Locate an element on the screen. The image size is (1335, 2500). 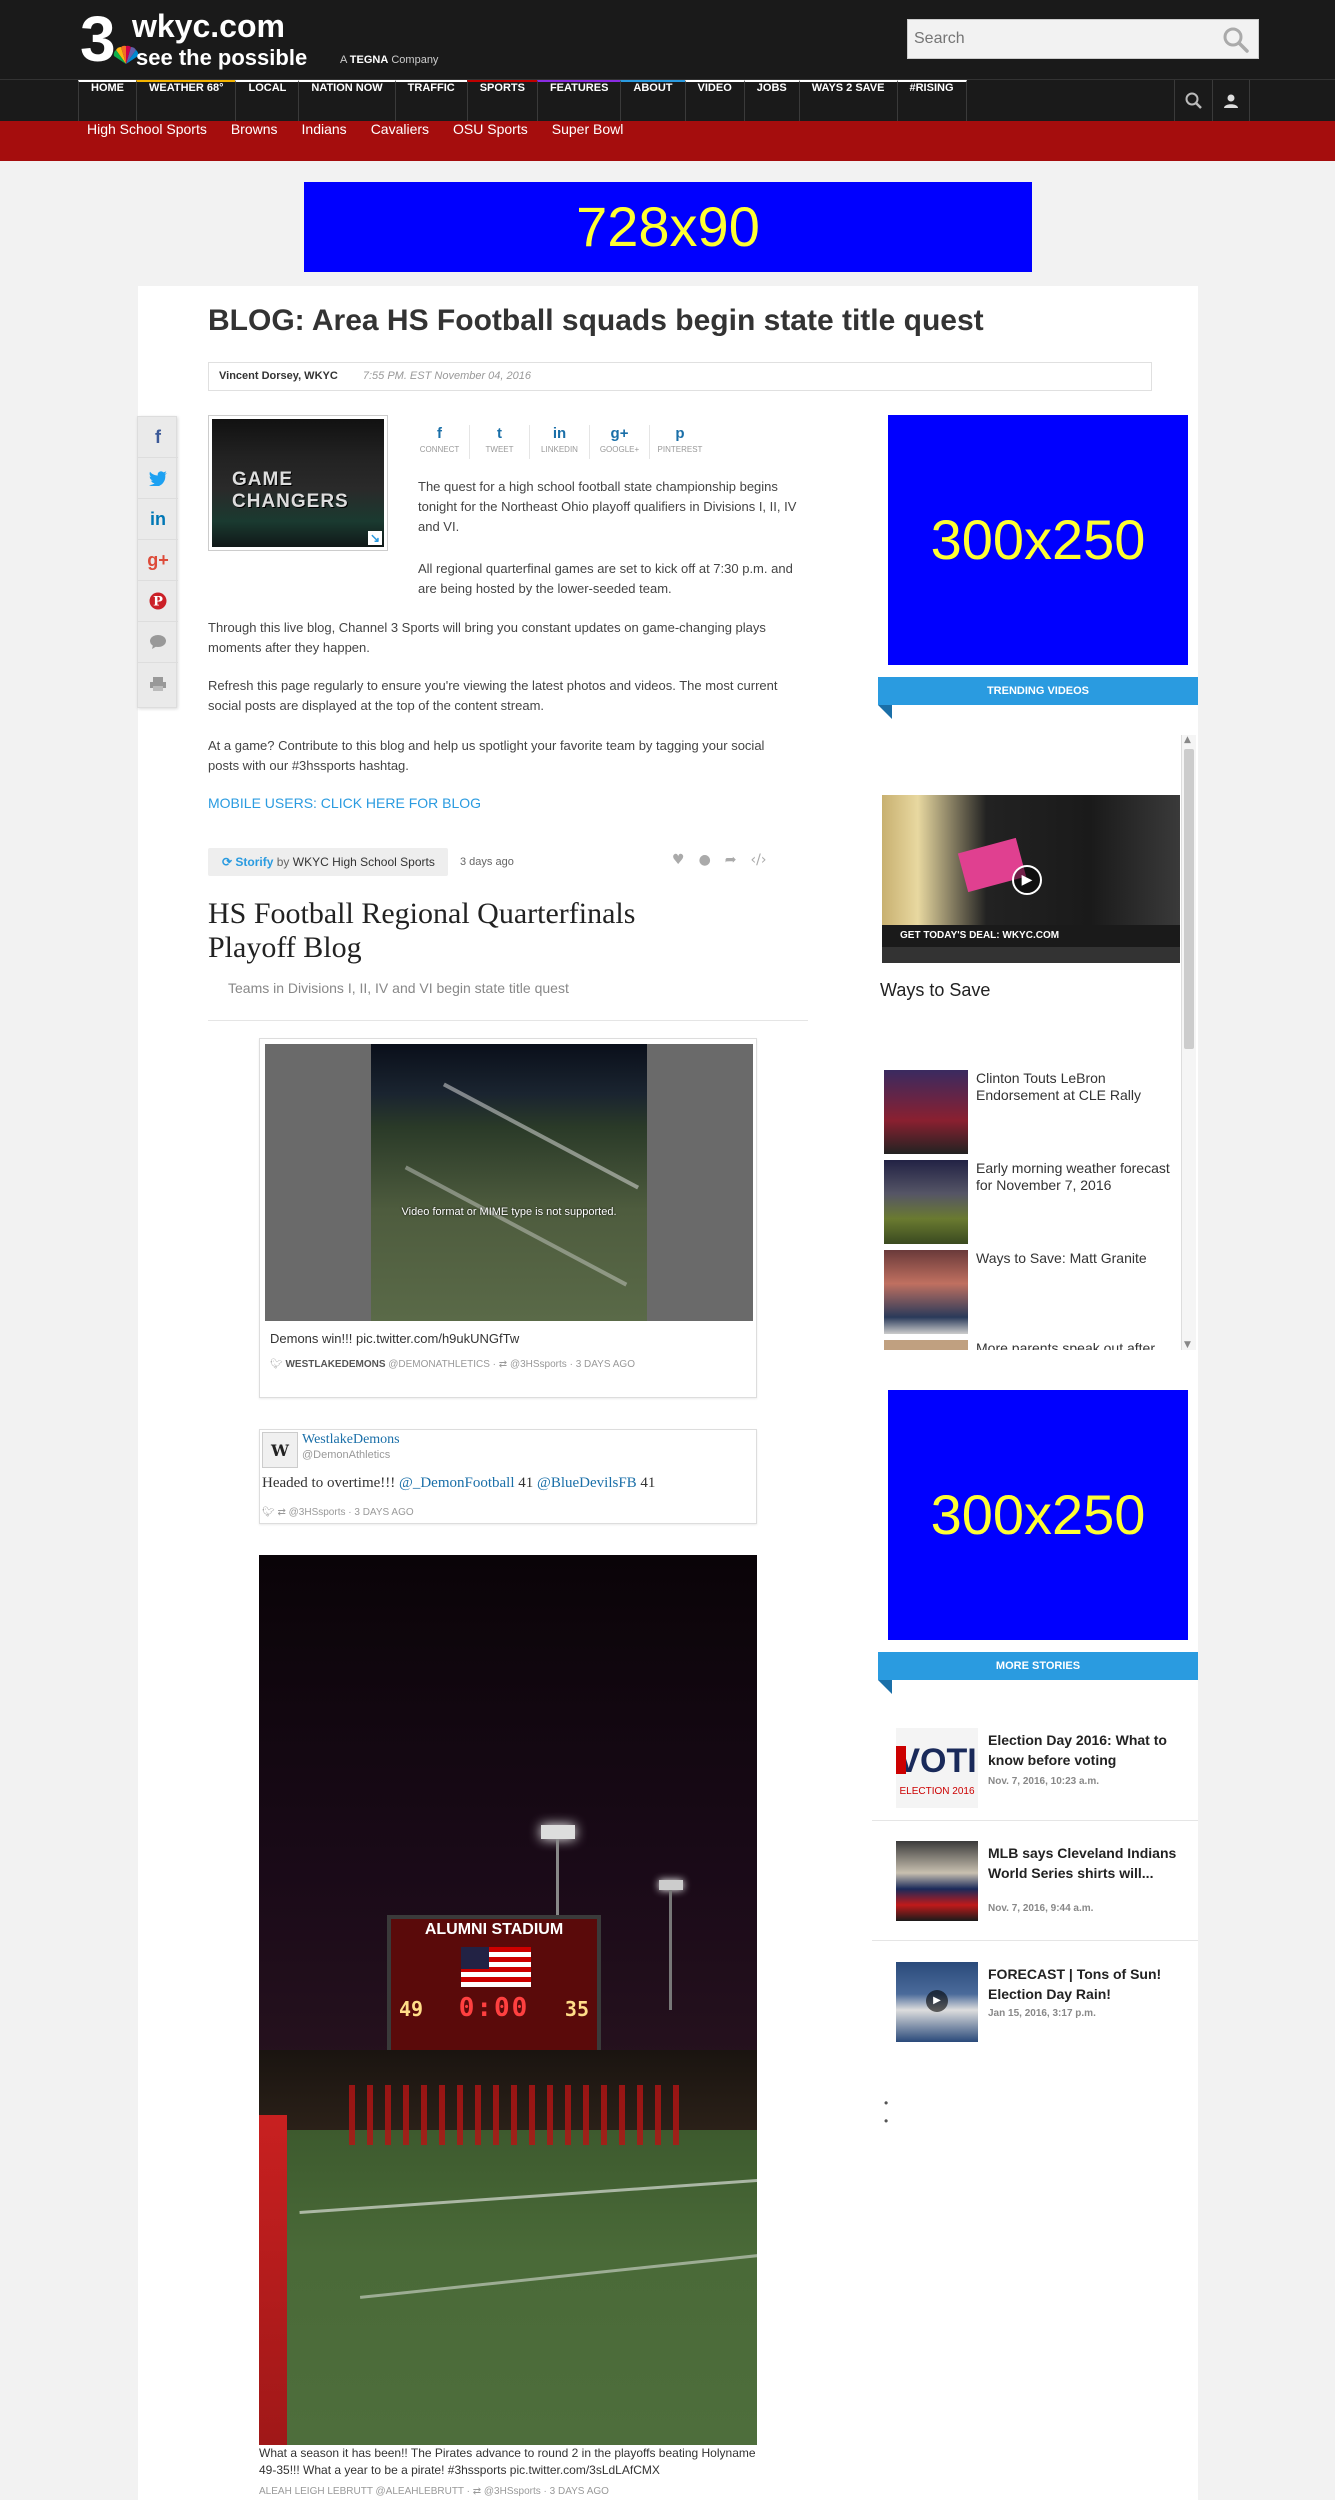
twitter-share-button: t TWEET is located at coordinates (500, 442).